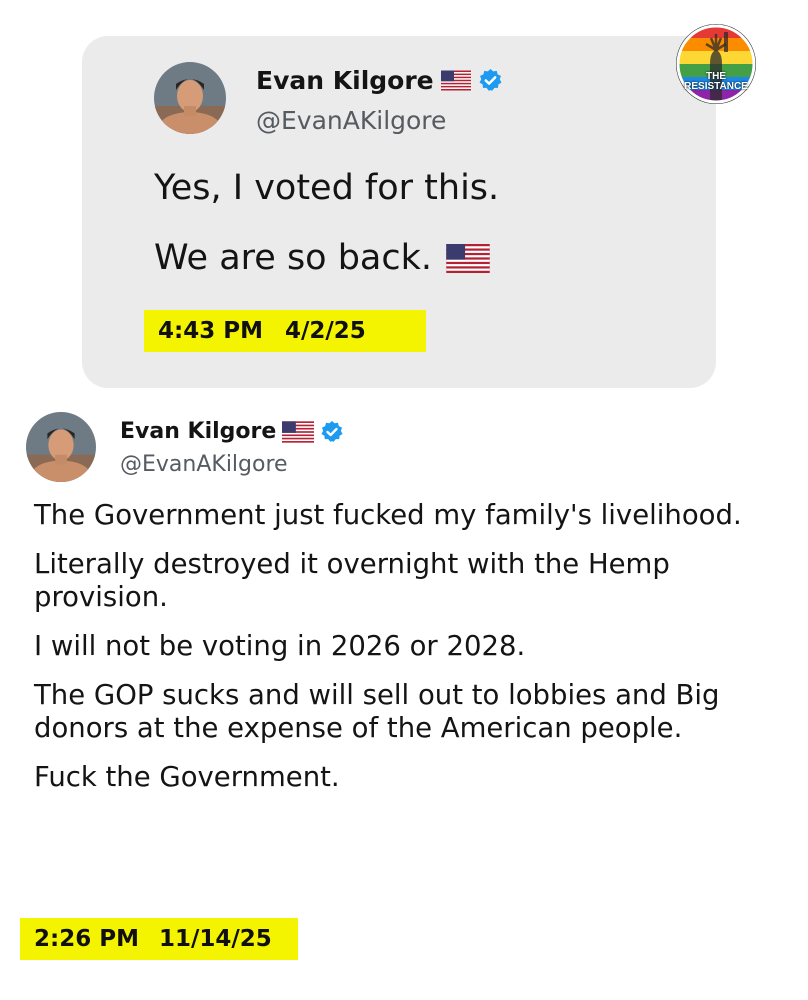 The height and width of the screenshot is (1000, 808). I want to click on tweet-time: 4:43 PM, so click(210, 331).